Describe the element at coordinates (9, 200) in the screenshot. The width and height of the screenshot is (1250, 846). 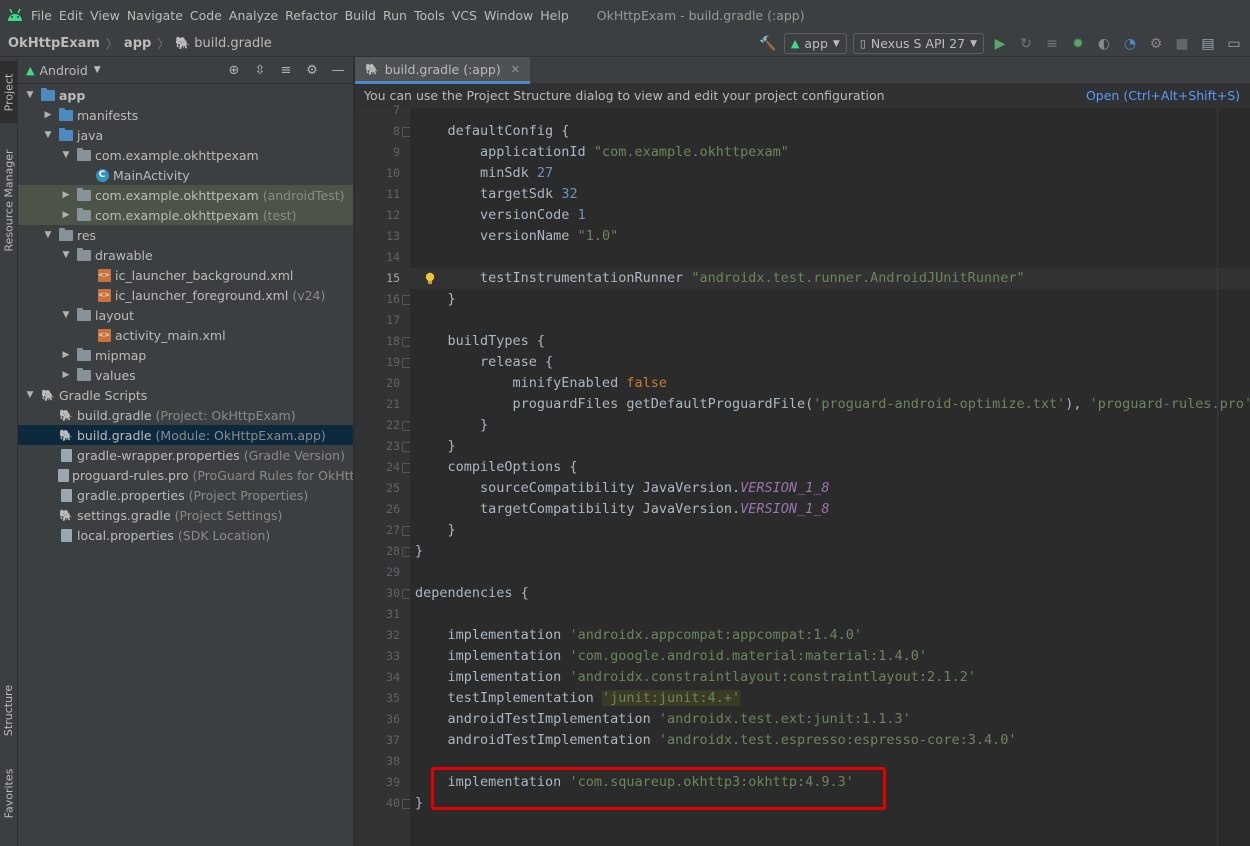
I see `tab-resource-manager: Resource Manager` at that location.